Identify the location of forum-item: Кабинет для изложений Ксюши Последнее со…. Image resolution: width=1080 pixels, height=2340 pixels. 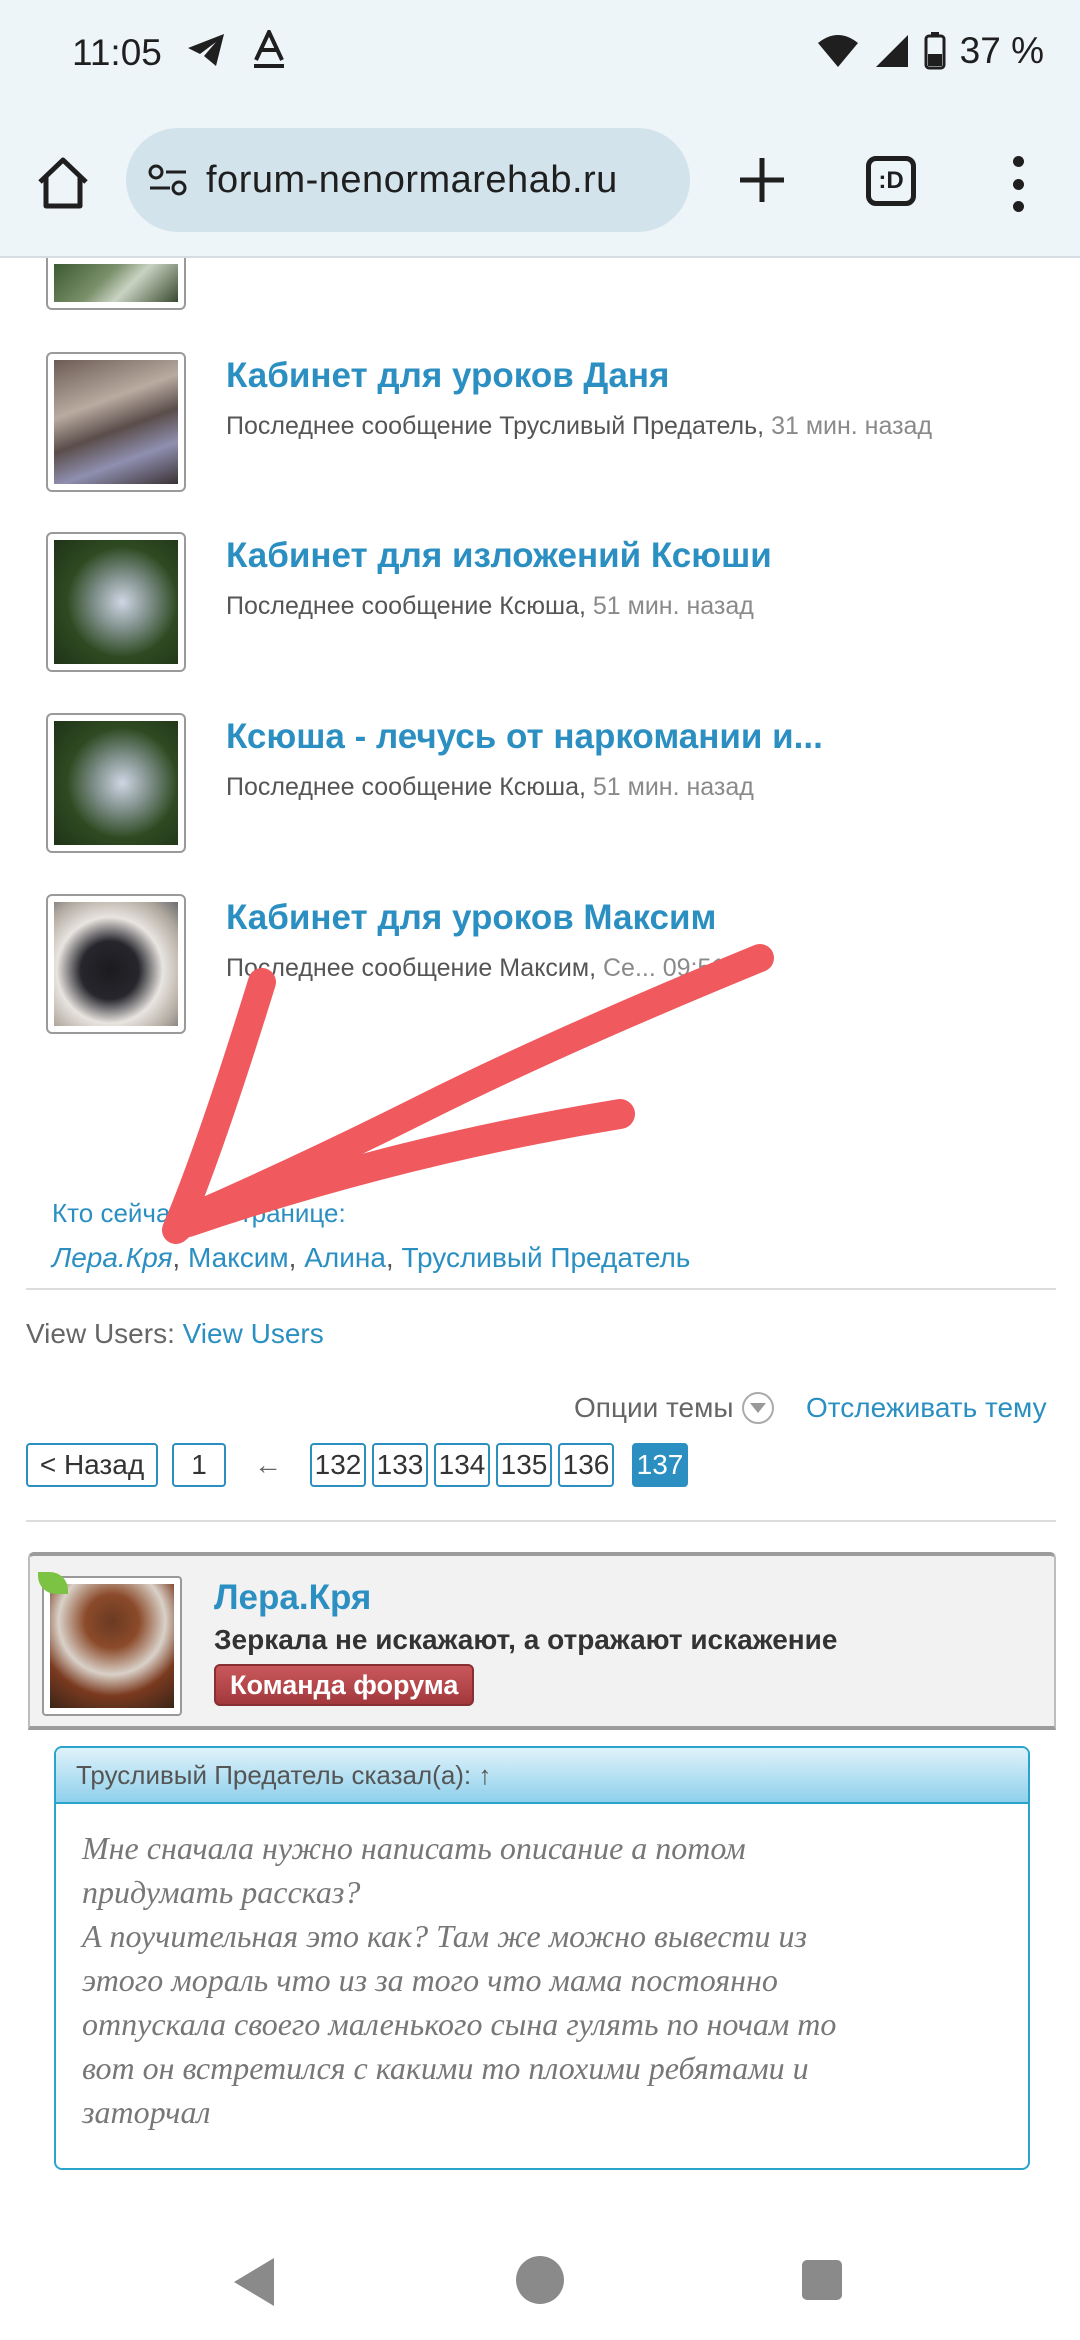
(546, 607).